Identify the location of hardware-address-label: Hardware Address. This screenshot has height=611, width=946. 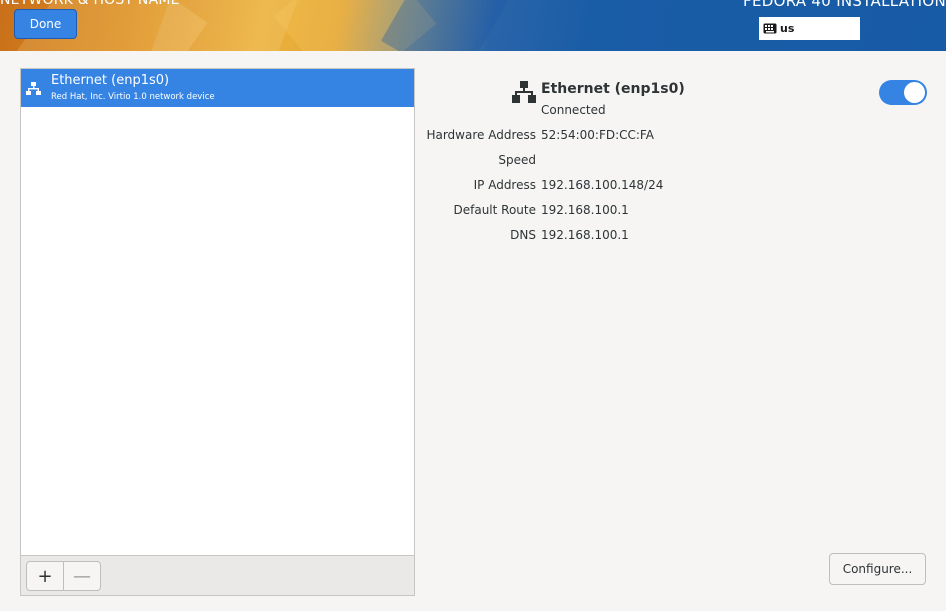
(481, 135).